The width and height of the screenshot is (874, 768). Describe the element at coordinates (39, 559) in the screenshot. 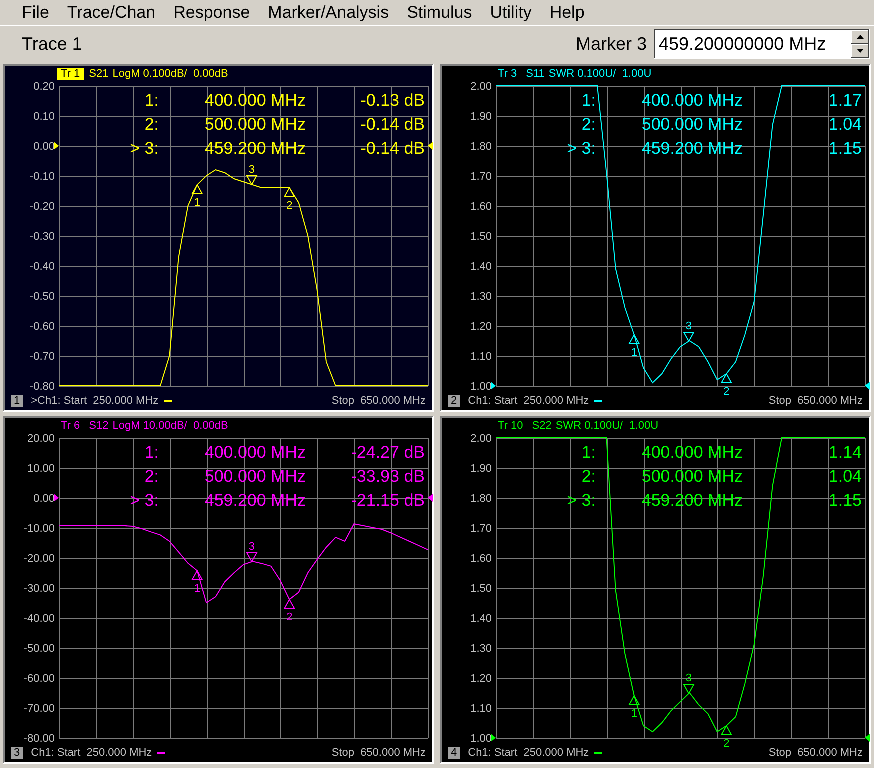

I see `y-axis-label: -20.00` at that location.